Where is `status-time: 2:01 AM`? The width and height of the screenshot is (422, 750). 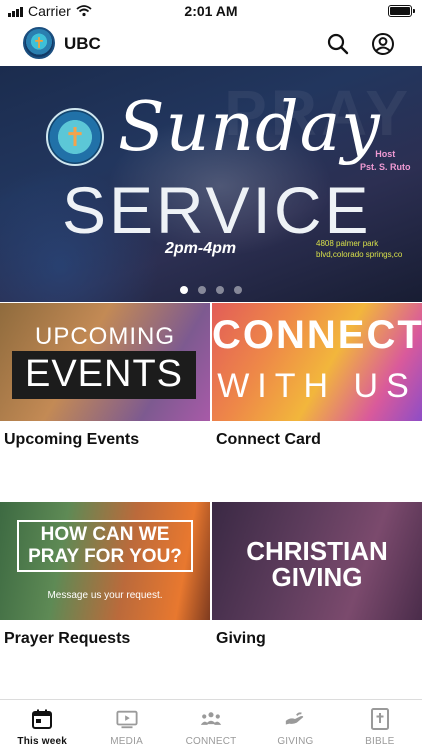 status-time: 2:01 AM is located at coordinates (211, 11).